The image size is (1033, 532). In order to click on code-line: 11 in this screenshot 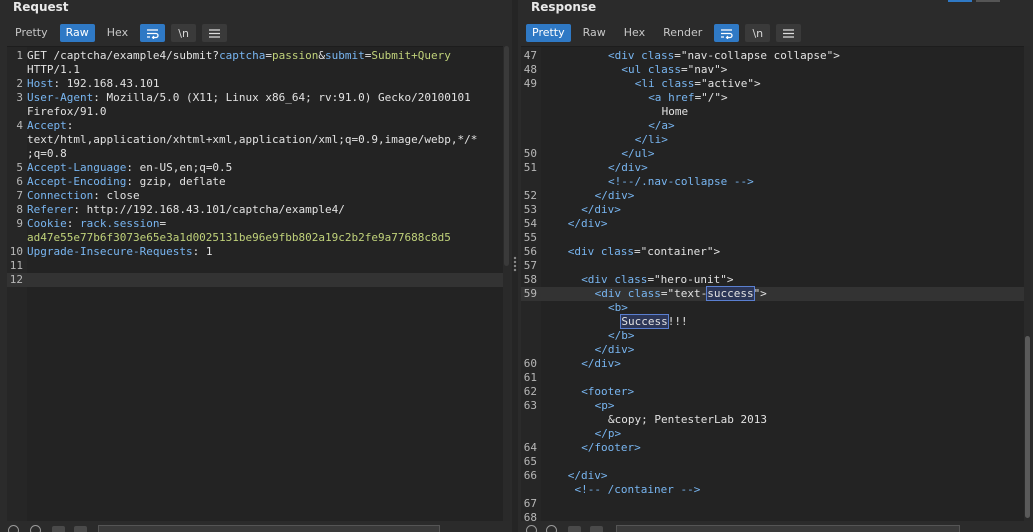, I will do `click(256, 266)`.